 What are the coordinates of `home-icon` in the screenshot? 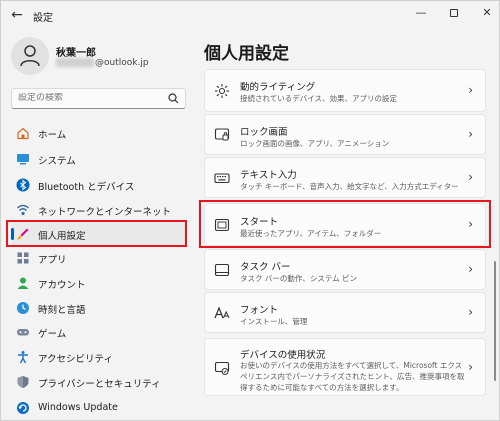 It's located at (23, 133).